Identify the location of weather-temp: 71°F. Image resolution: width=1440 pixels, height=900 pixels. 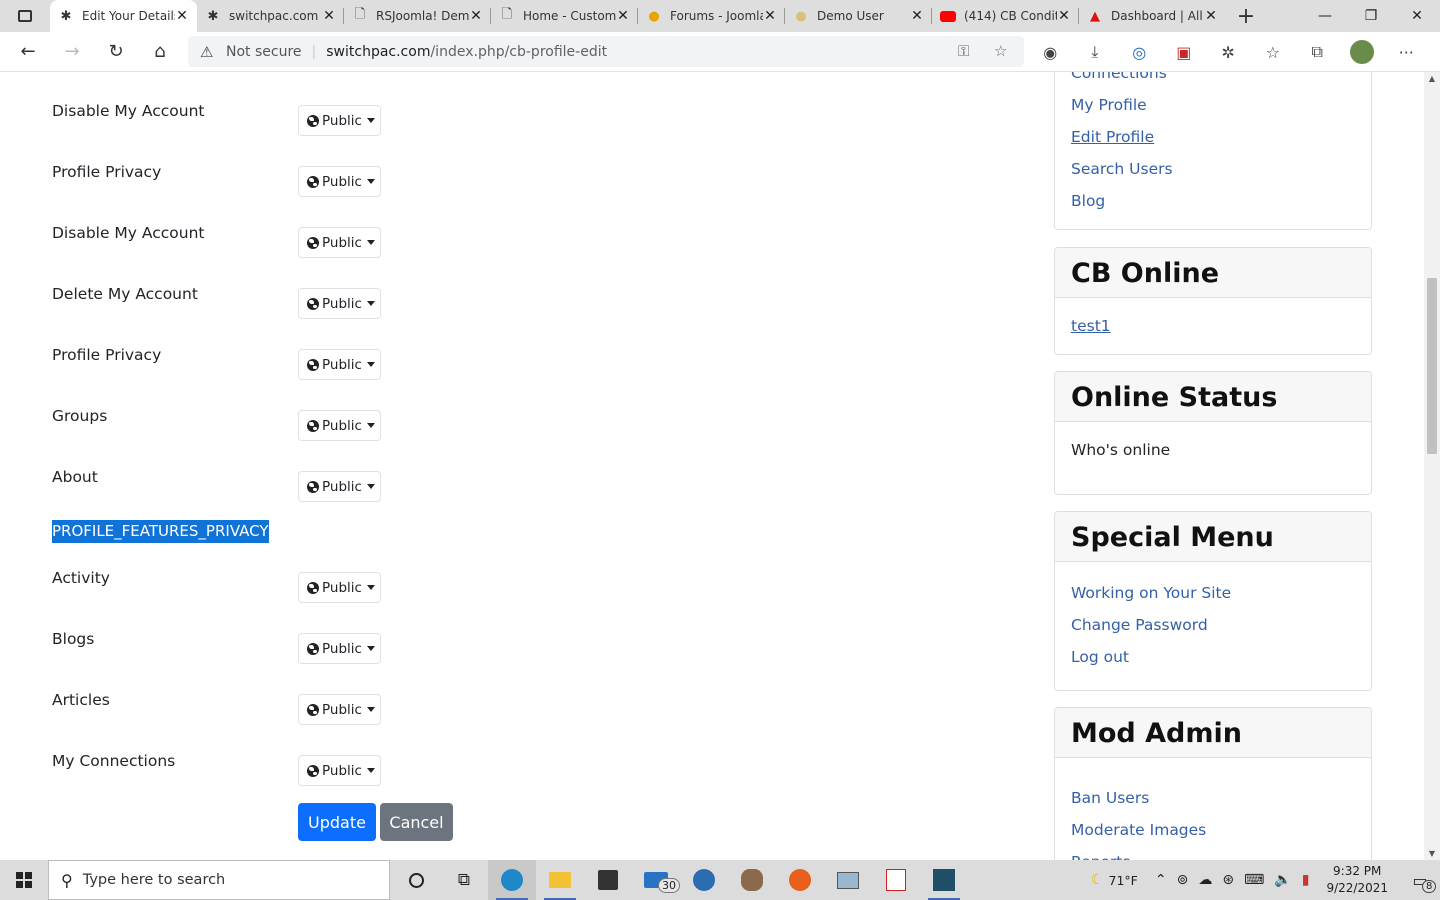
(1129, 880).